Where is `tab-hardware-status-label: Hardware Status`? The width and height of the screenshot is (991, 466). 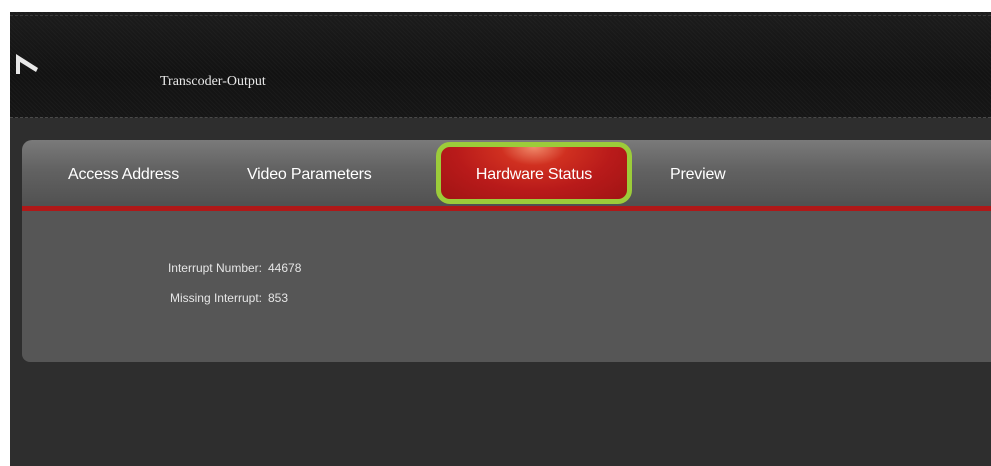 tab-hardware-status-label: Hardware Status is located at coordinates (534, 174).